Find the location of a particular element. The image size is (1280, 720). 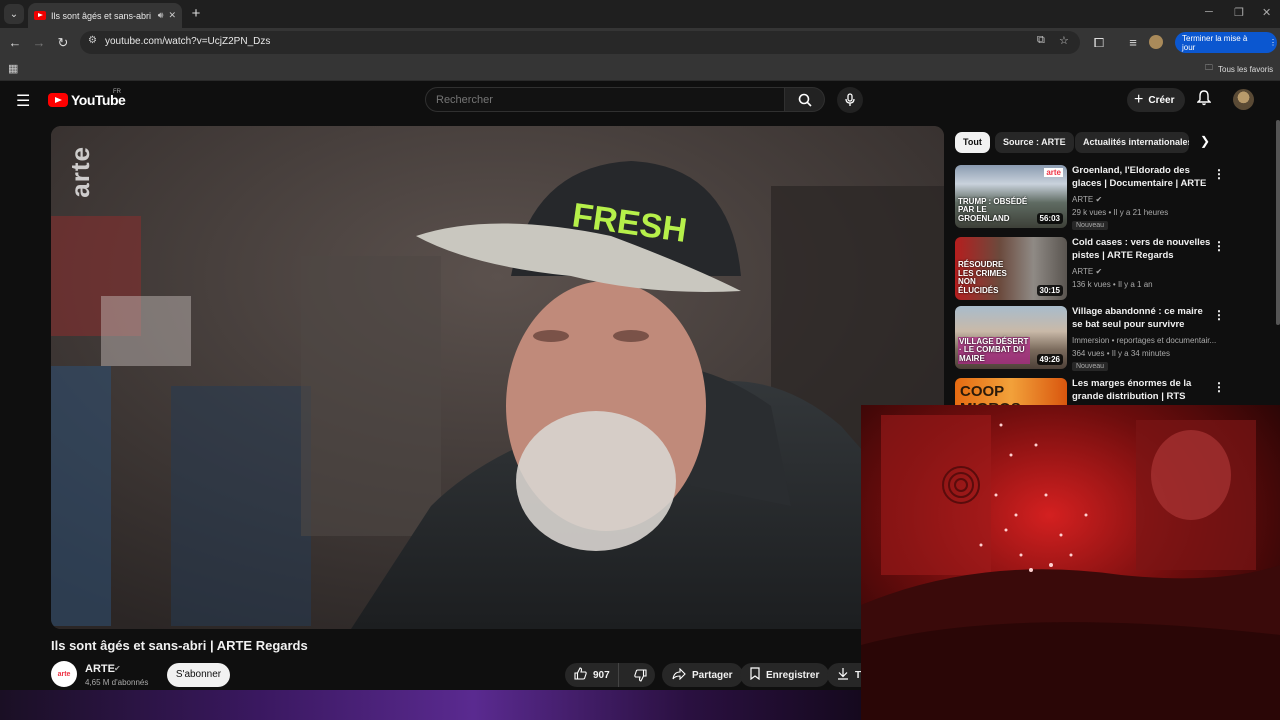

description-preview-image is located at coordinates (430, 705).